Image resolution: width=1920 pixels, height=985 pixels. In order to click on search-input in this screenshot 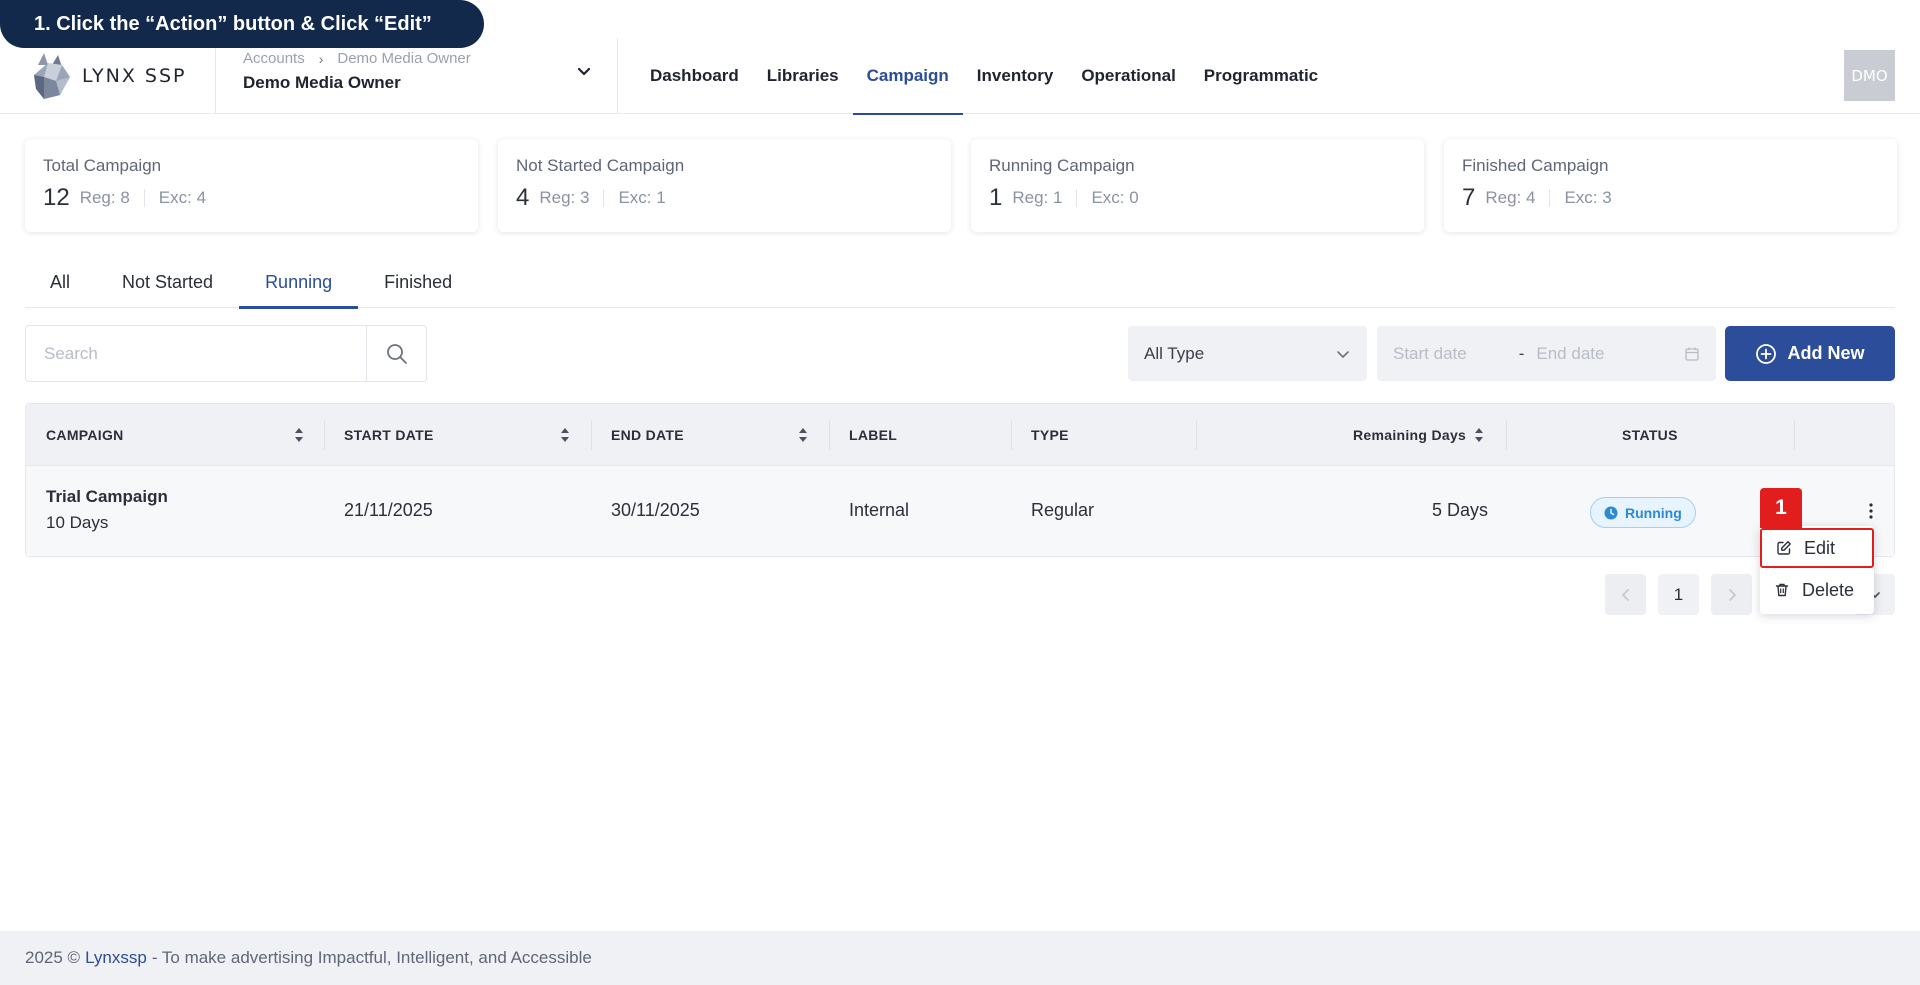, I will do `click(196, 353)`.